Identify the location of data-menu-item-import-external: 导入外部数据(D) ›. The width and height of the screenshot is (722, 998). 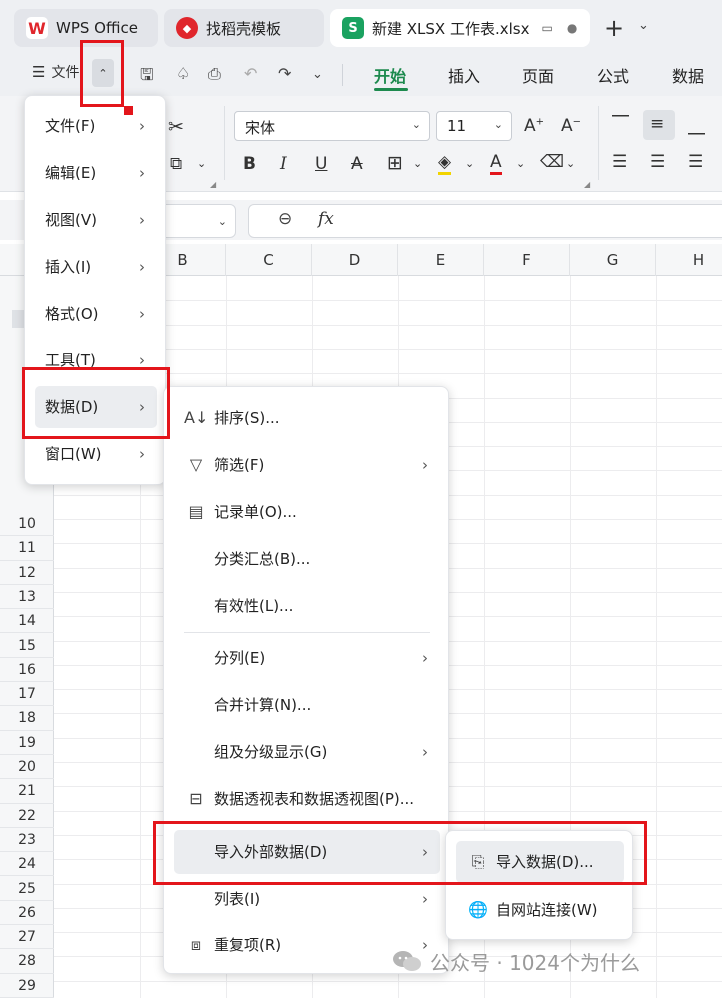
(307, 852).